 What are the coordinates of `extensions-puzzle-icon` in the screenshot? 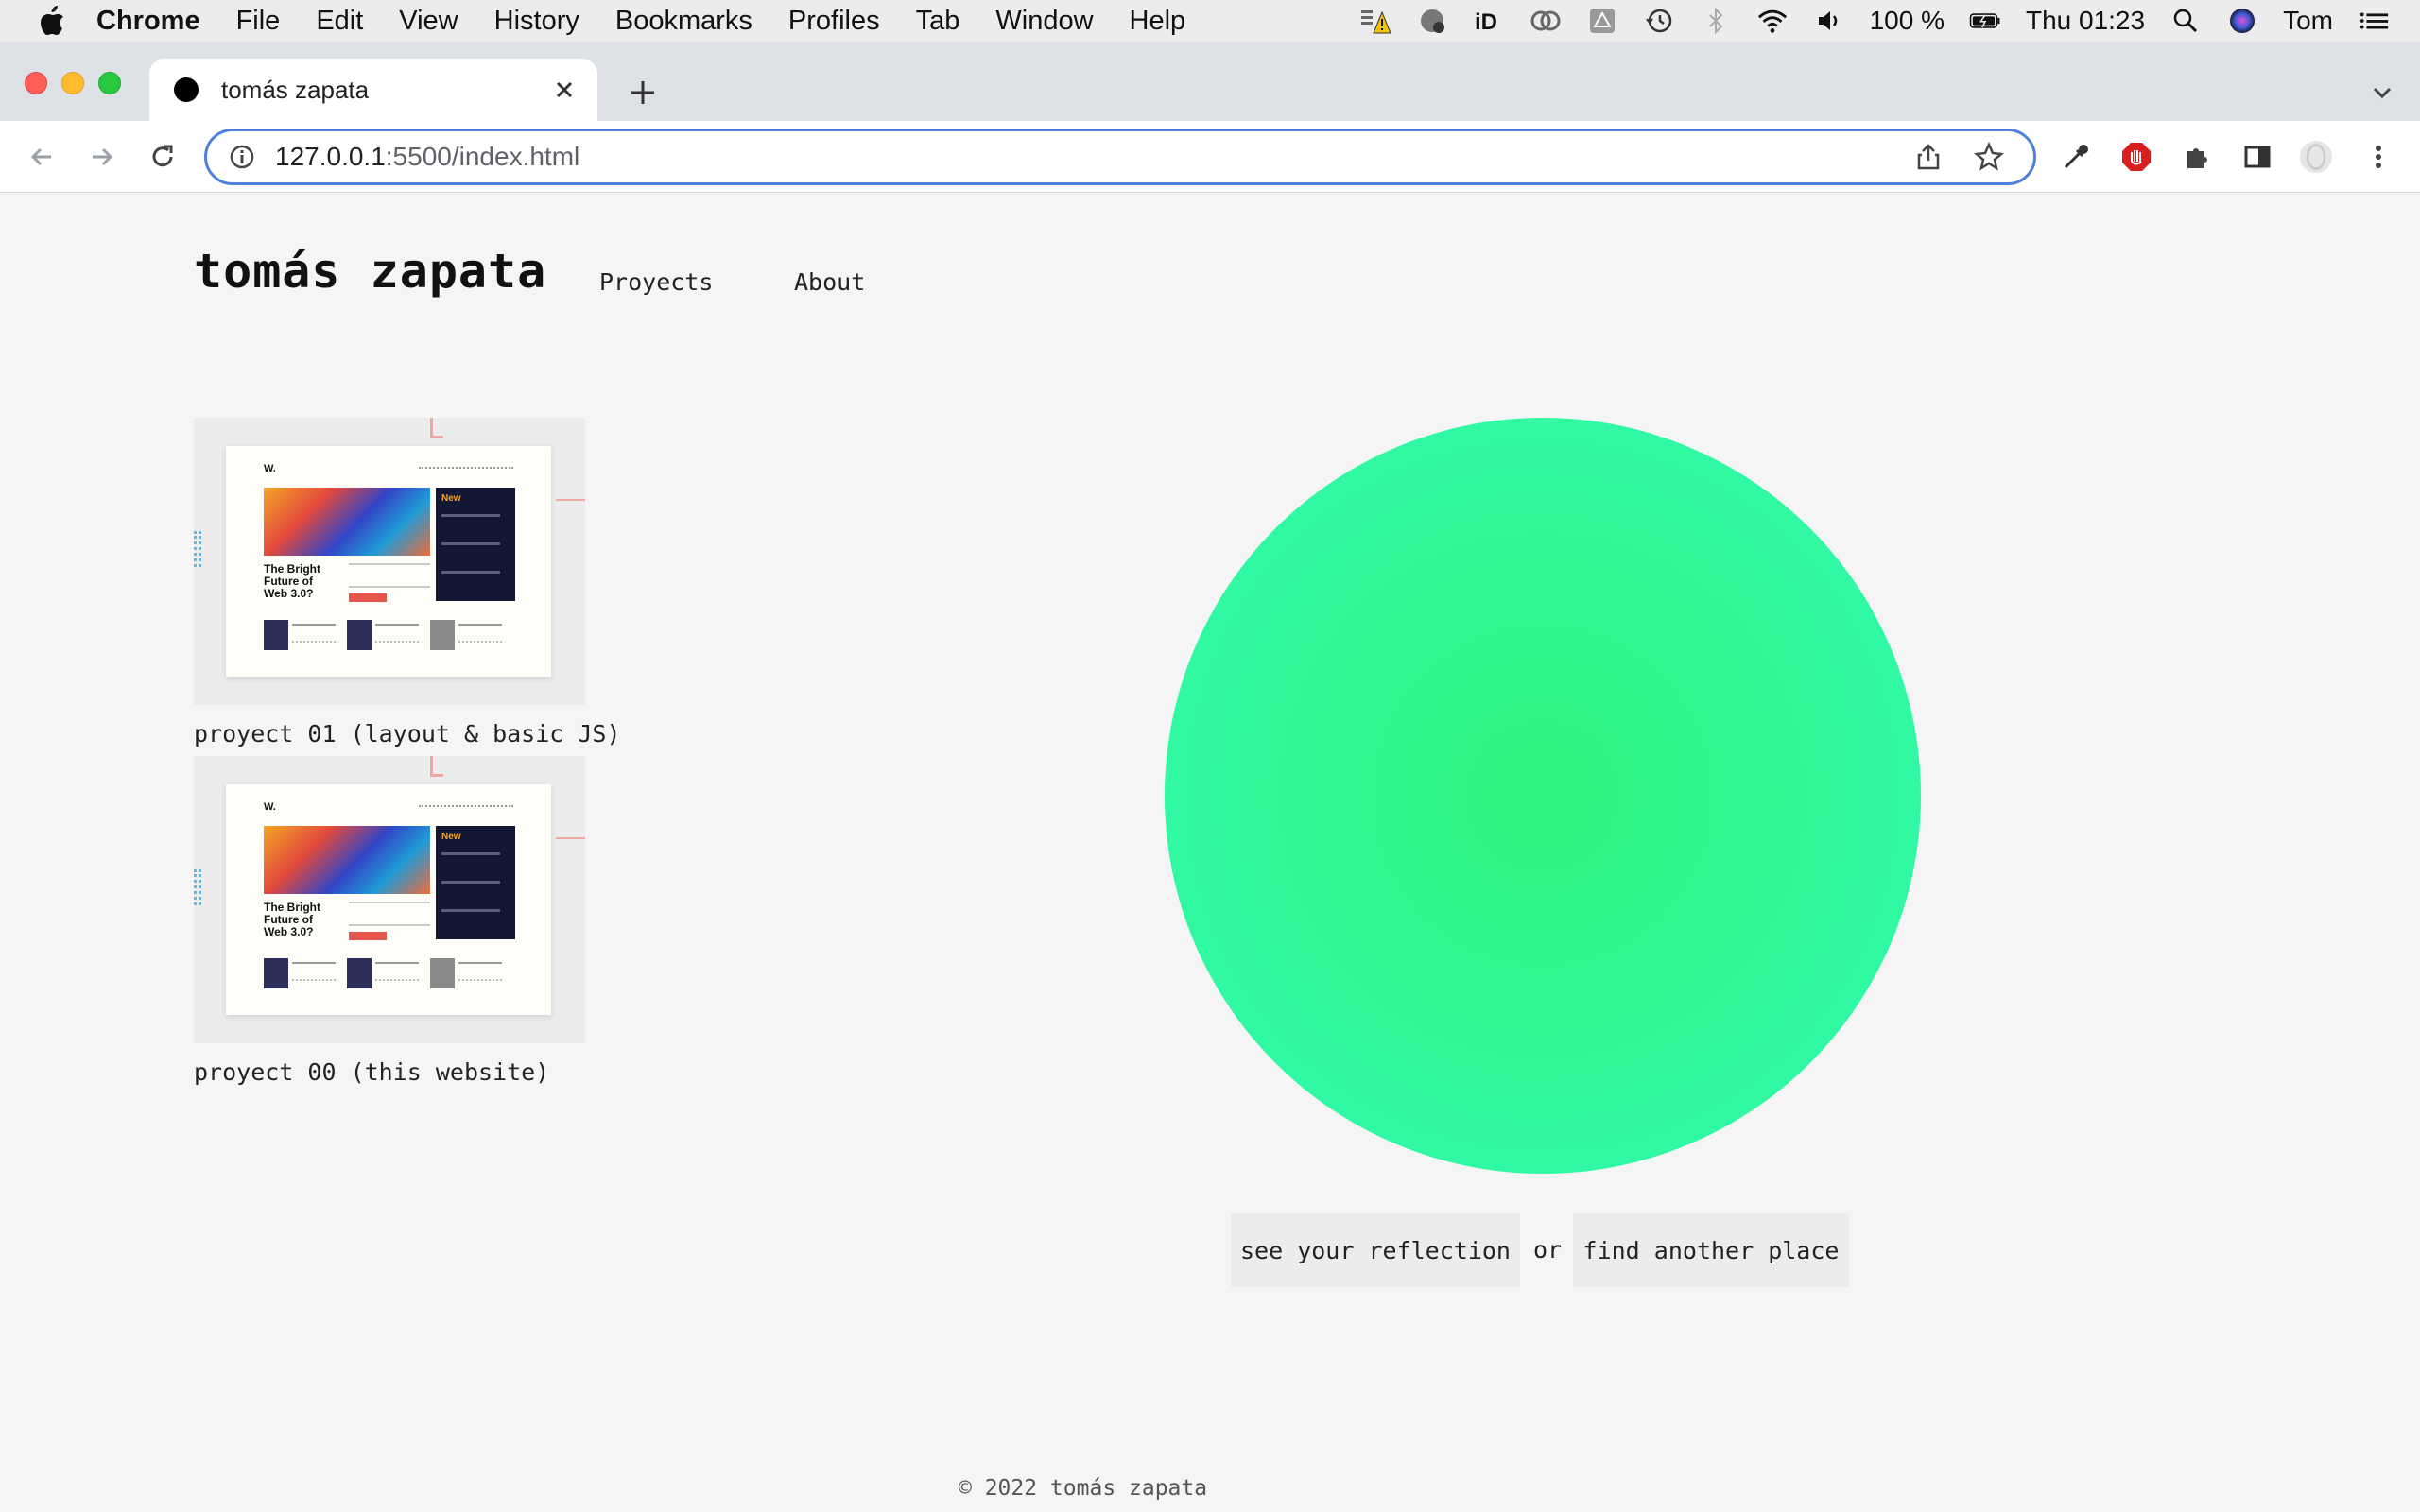 It's located at (2197, 157).